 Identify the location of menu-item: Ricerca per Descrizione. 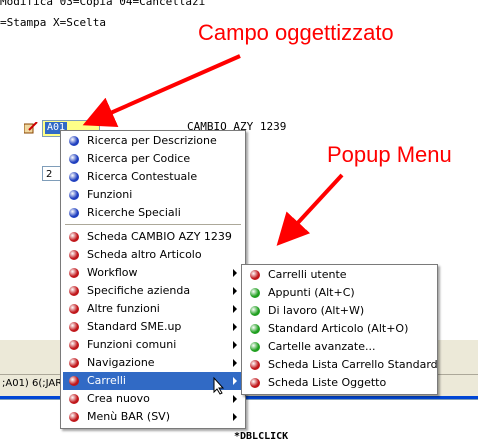
(153, 141).